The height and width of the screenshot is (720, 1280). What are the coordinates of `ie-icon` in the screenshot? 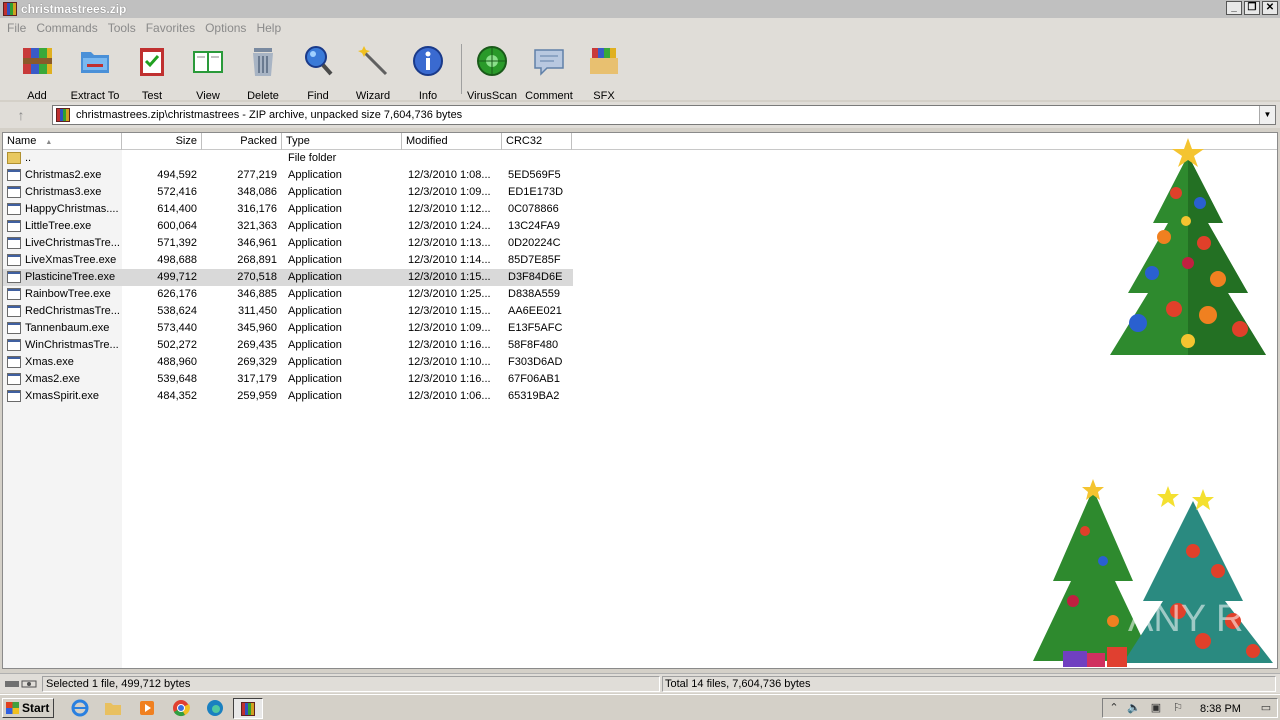 It's located at (80, 708).